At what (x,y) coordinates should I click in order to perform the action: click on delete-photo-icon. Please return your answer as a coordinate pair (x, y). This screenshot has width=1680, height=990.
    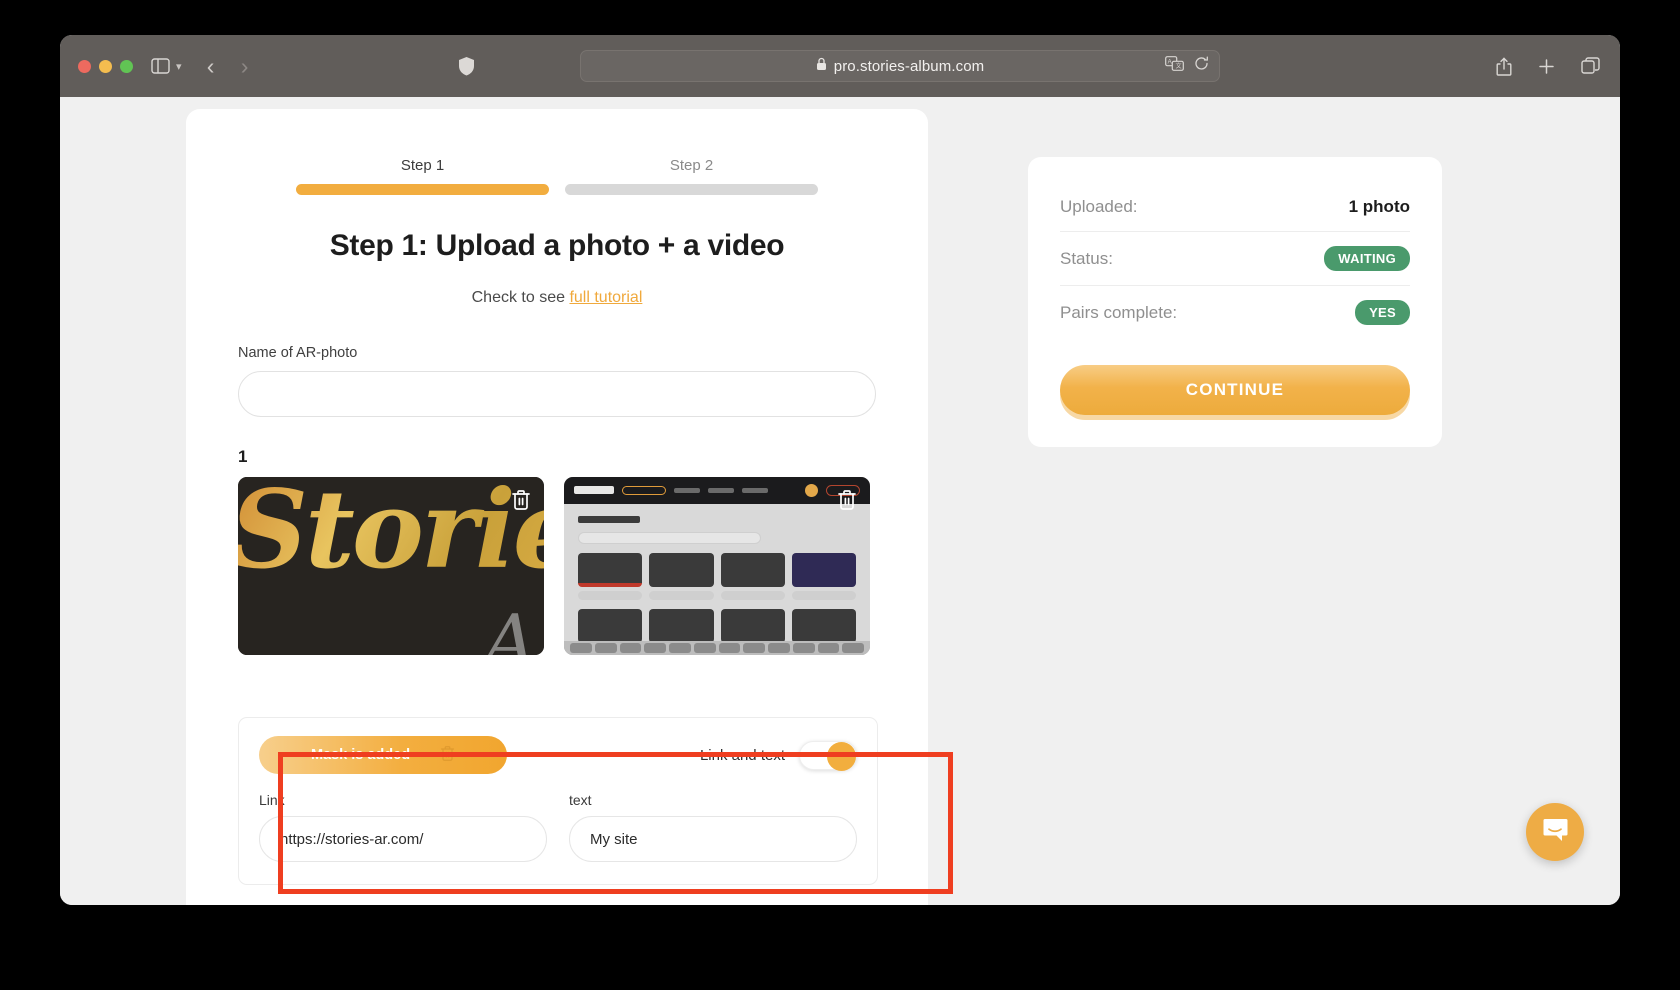
    Looking at the image, I should click on (521, 500).